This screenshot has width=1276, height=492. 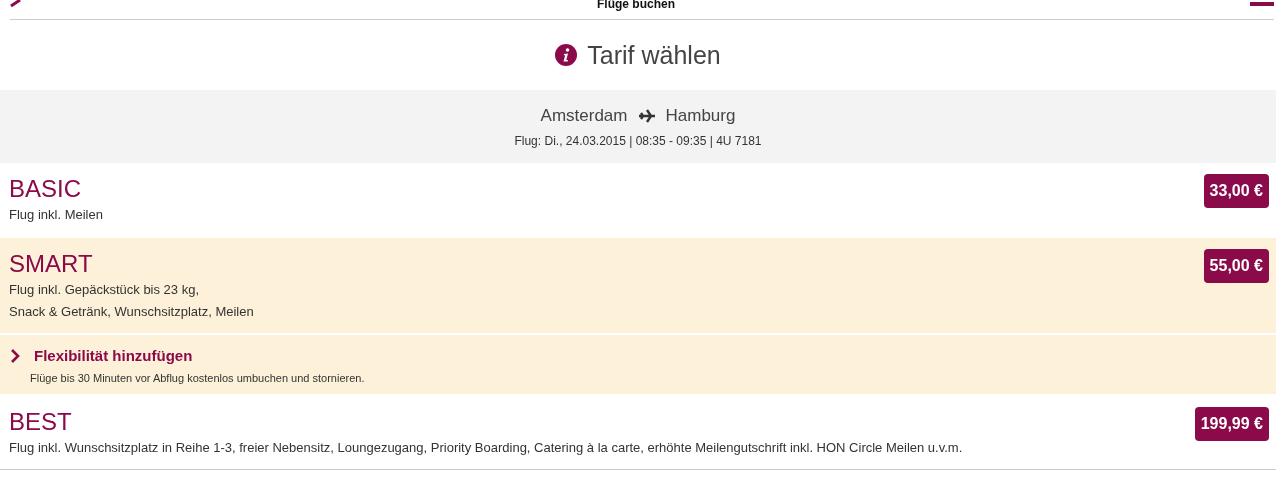 I want to click on info-icon, so click(x=566, y=55).